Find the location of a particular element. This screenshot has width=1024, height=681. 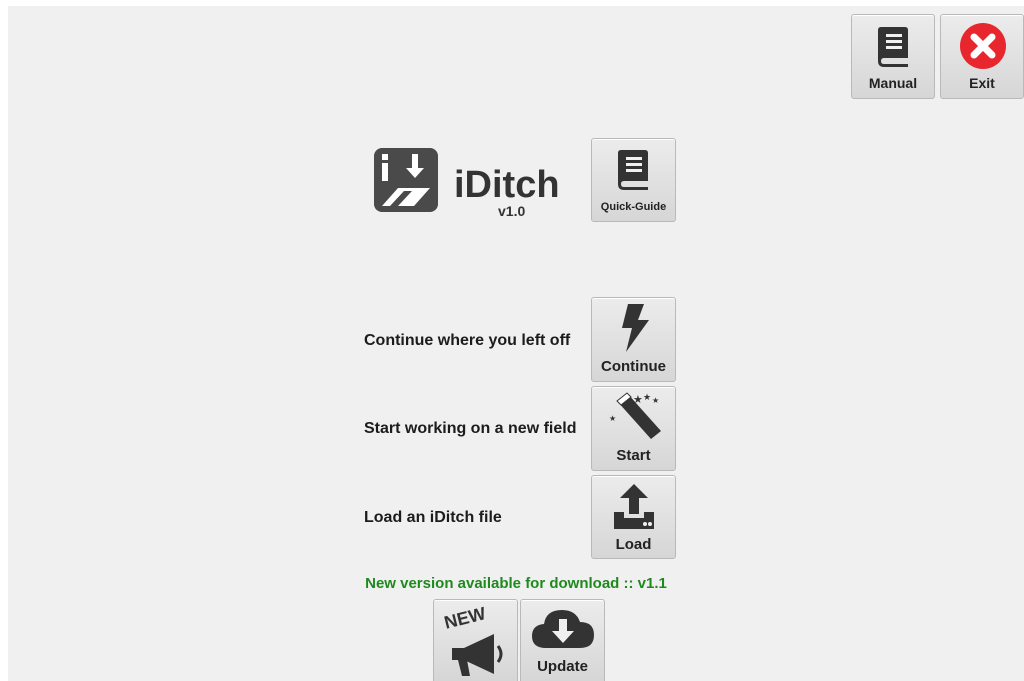

upload-icon is located at coordinates (634, 506).